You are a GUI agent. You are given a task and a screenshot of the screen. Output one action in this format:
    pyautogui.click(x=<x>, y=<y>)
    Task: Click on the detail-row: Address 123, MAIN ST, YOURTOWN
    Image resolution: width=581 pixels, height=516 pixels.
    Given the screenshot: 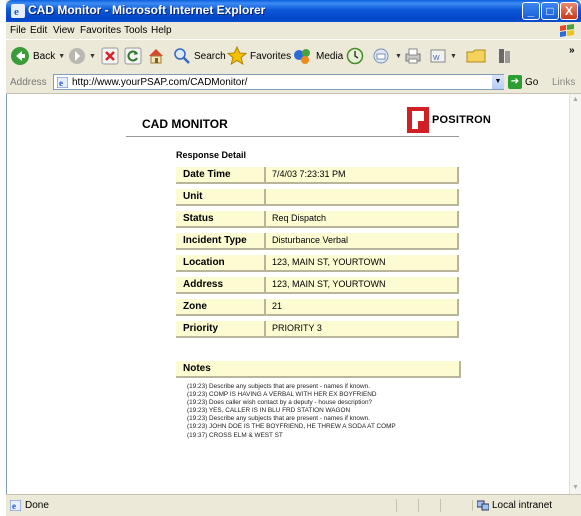 What is the action you would take?
    pyautogui.click(x=317, y=285)
    